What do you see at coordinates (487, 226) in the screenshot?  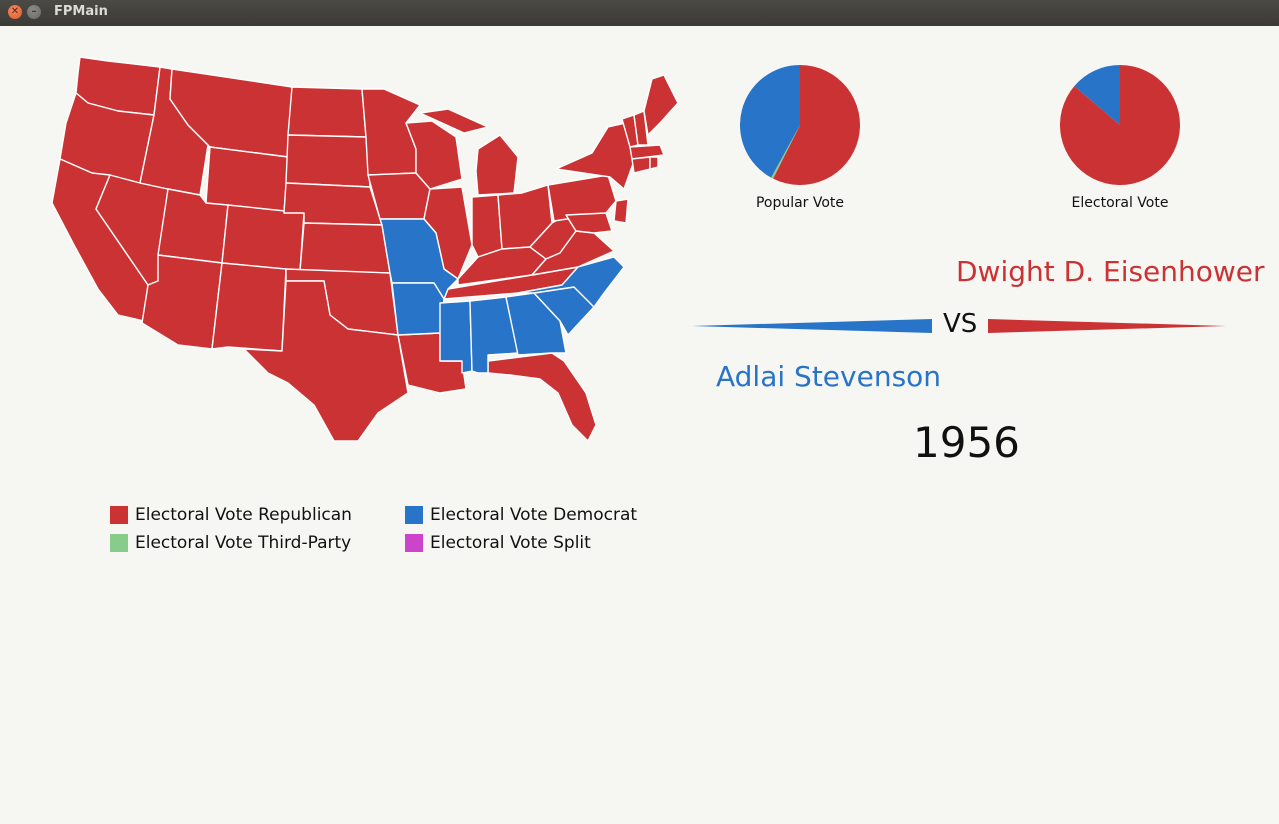 I see `state-indiana` at bounding box center [487, 226].